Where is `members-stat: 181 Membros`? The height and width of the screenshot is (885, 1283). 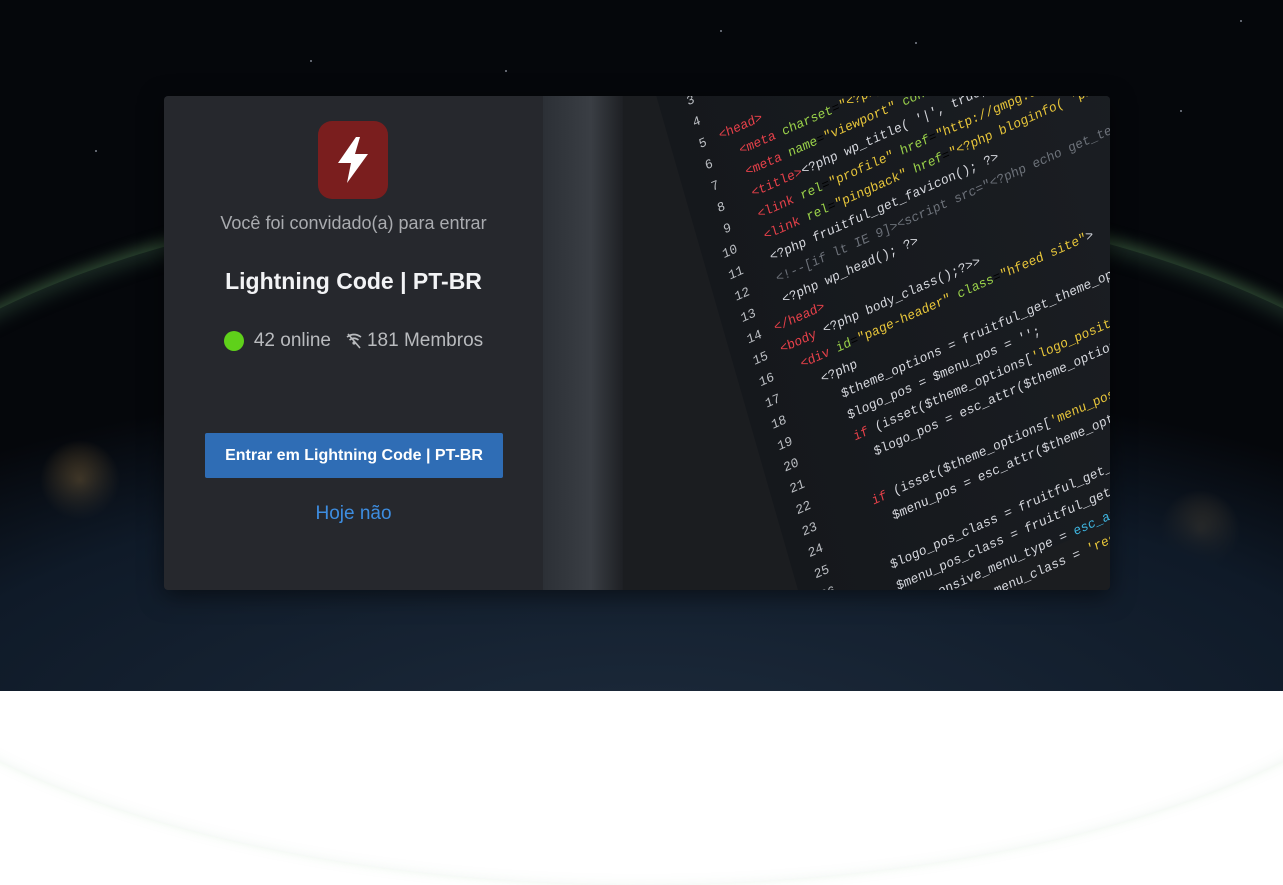
members-stat: 181 Membros is located at coordinates (414, 341).